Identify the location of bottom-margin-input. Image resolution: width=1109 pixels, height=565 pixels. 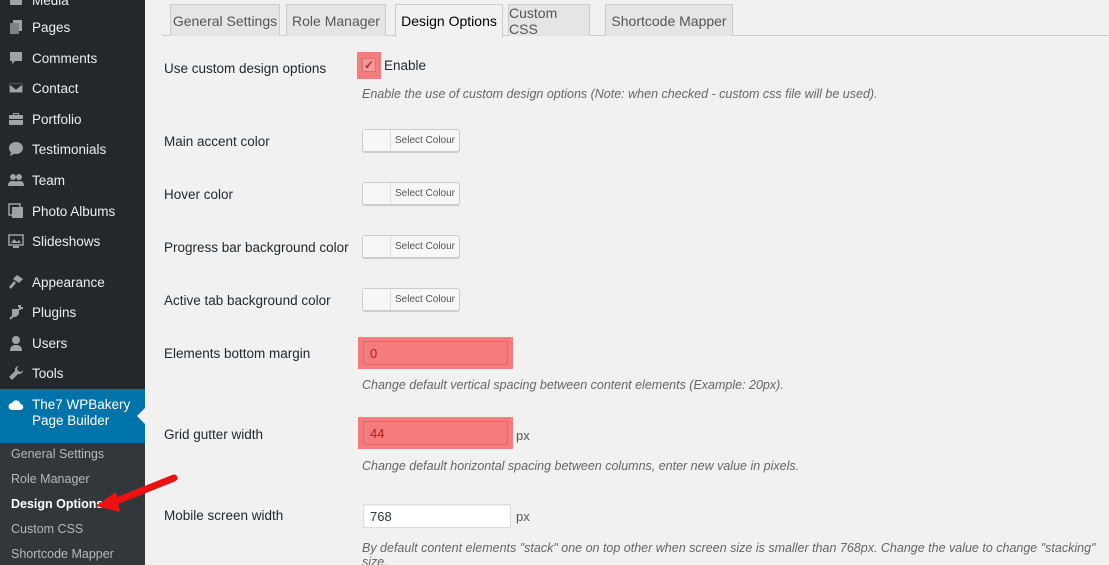
(435, 353).